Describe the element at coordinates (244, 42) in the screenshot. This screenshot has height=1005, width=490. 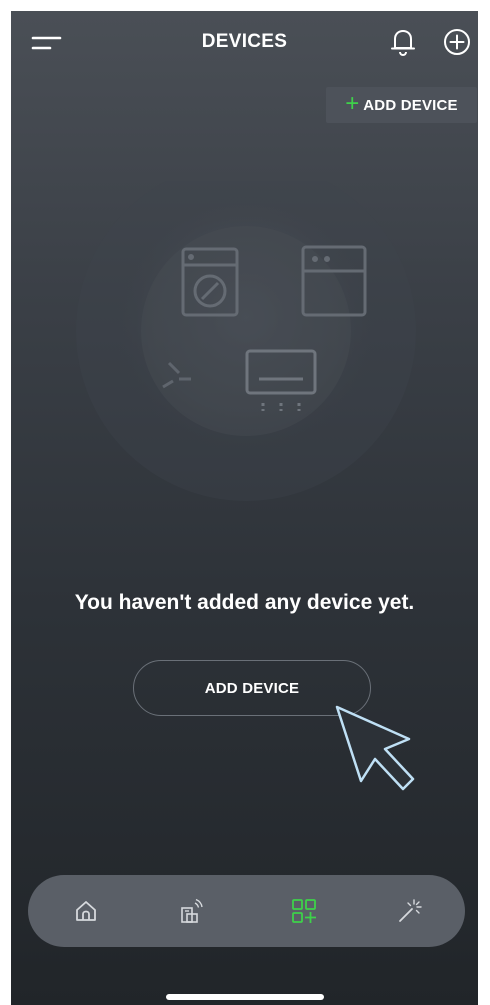
I see `top-bar: DEVICES` at that location.